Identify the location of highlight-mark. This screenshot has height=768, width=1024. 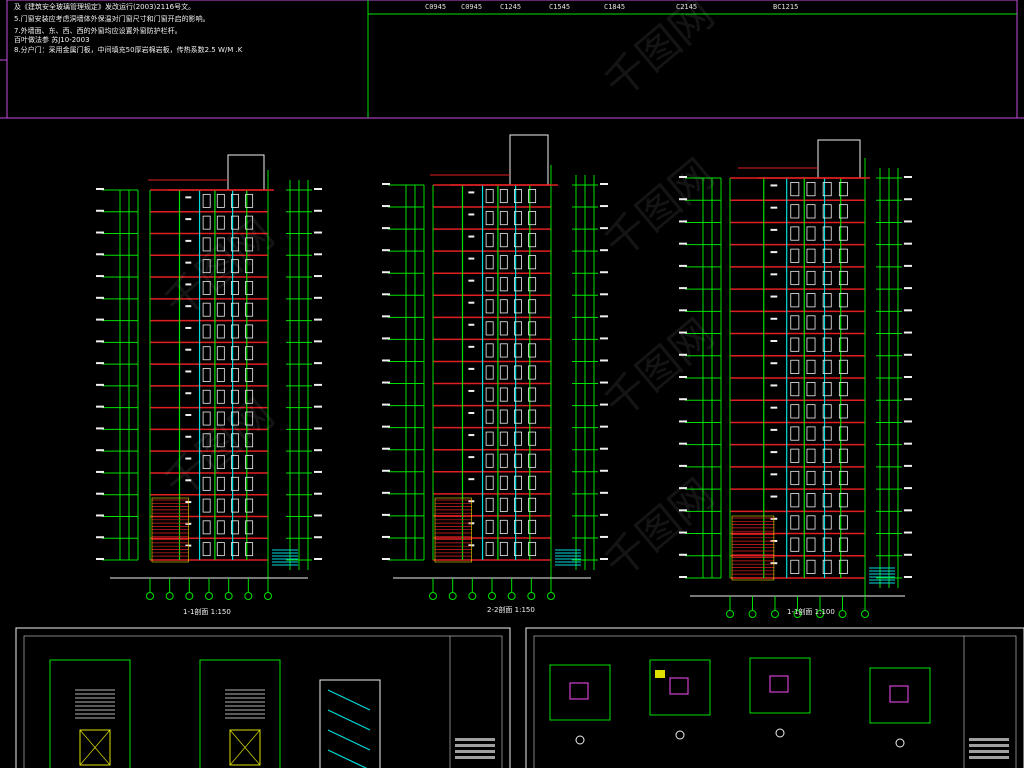
(660, 674).